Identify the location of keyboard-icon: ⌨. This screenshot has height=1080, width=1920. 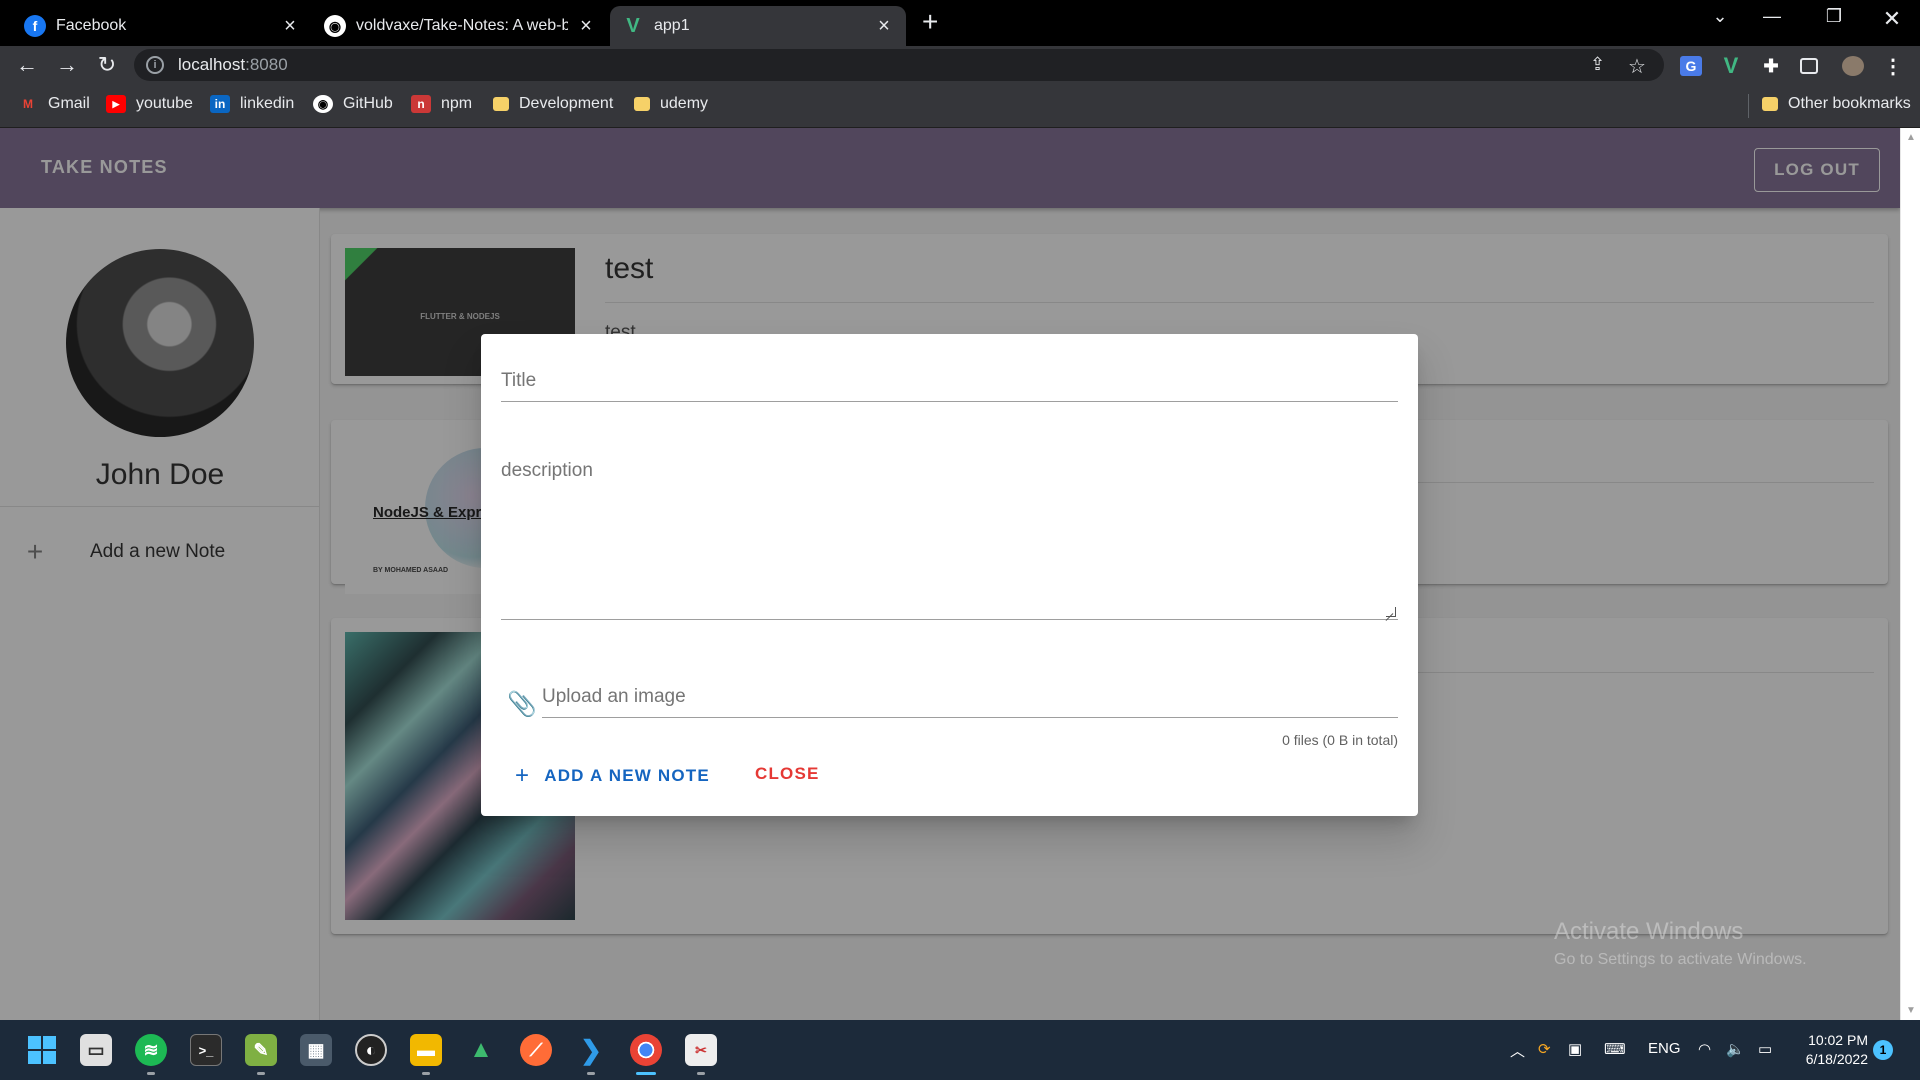
(1615, 1049).